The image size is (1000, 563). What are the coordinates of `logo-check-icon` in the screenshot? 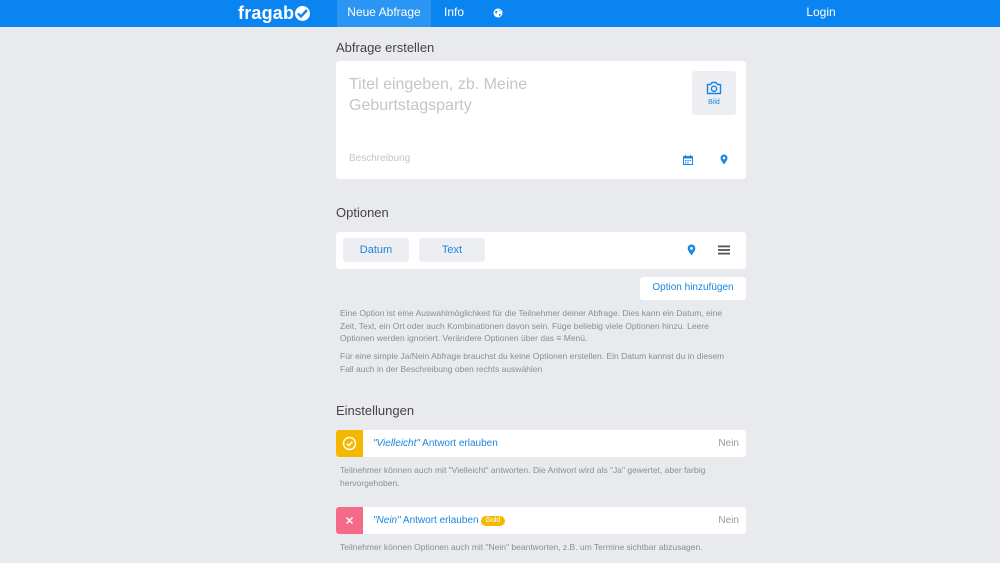 It's located at (303, 13).